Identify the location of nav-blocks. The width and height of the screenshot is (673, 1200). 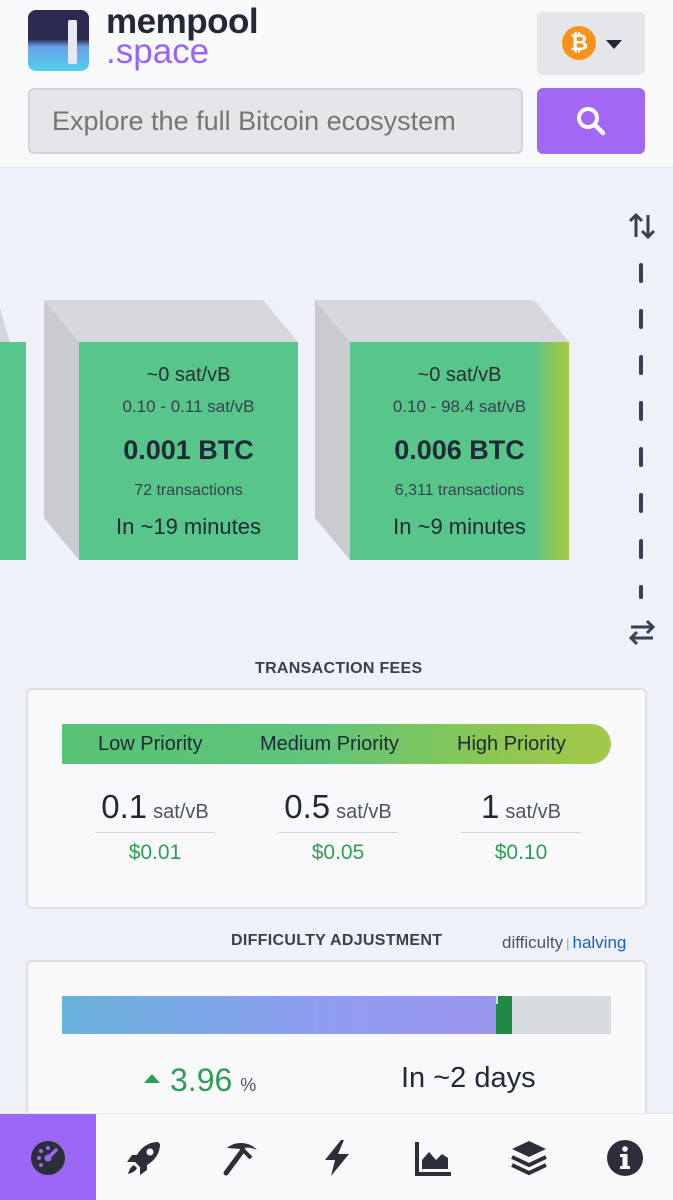
(529, 1157).